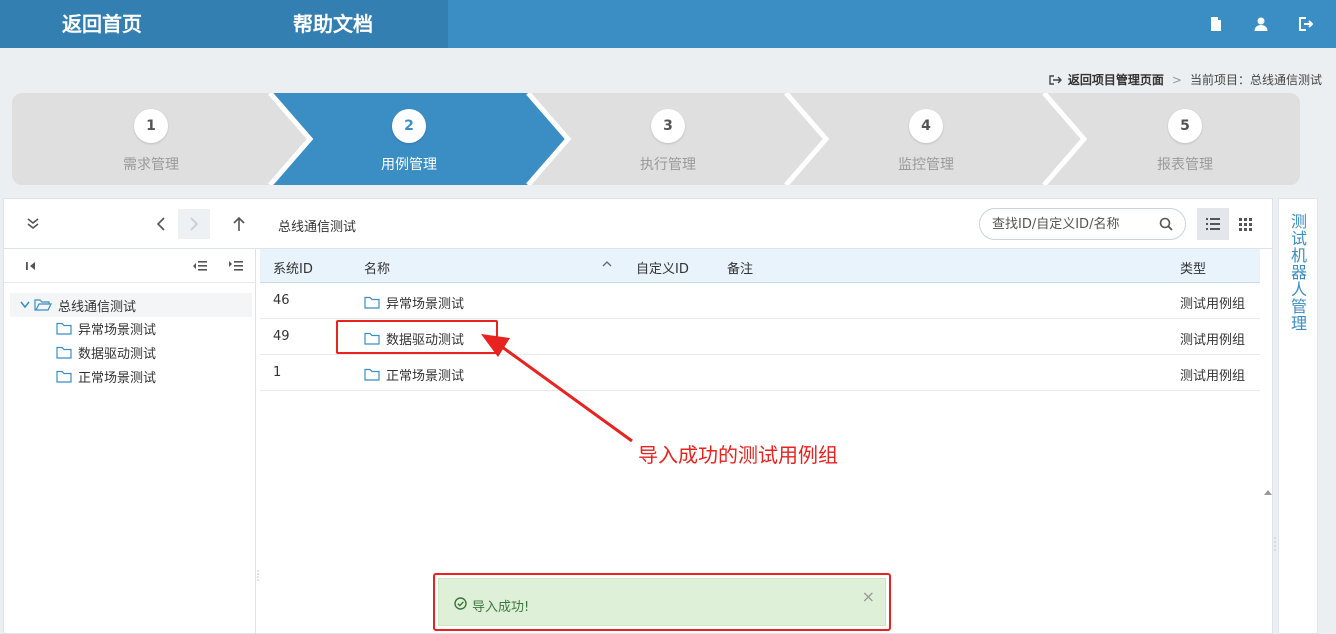 The height and width of the screenshot is (634, 1336). What do you see at coordinates (662, 602) in the screenshot?
I see `success-toast: 导入成功! ×` at bounding box center [662, 602].